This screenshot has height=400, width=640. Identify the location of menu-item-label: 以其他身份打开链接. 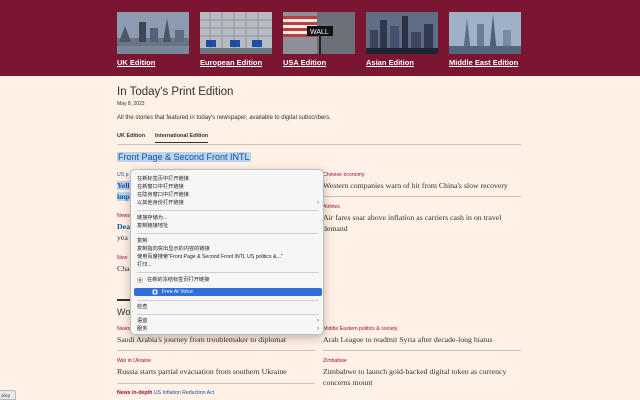
(160, 203).